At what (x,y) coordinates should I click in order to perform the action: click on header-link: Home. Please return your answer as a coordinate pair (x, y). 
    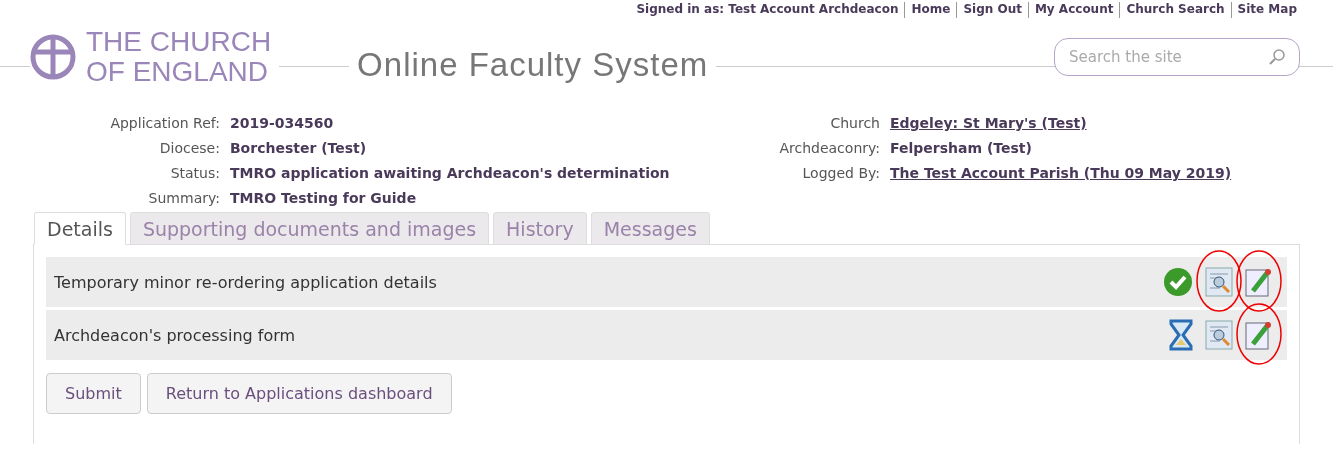
    Looking at the image, I should click on (927, 10).